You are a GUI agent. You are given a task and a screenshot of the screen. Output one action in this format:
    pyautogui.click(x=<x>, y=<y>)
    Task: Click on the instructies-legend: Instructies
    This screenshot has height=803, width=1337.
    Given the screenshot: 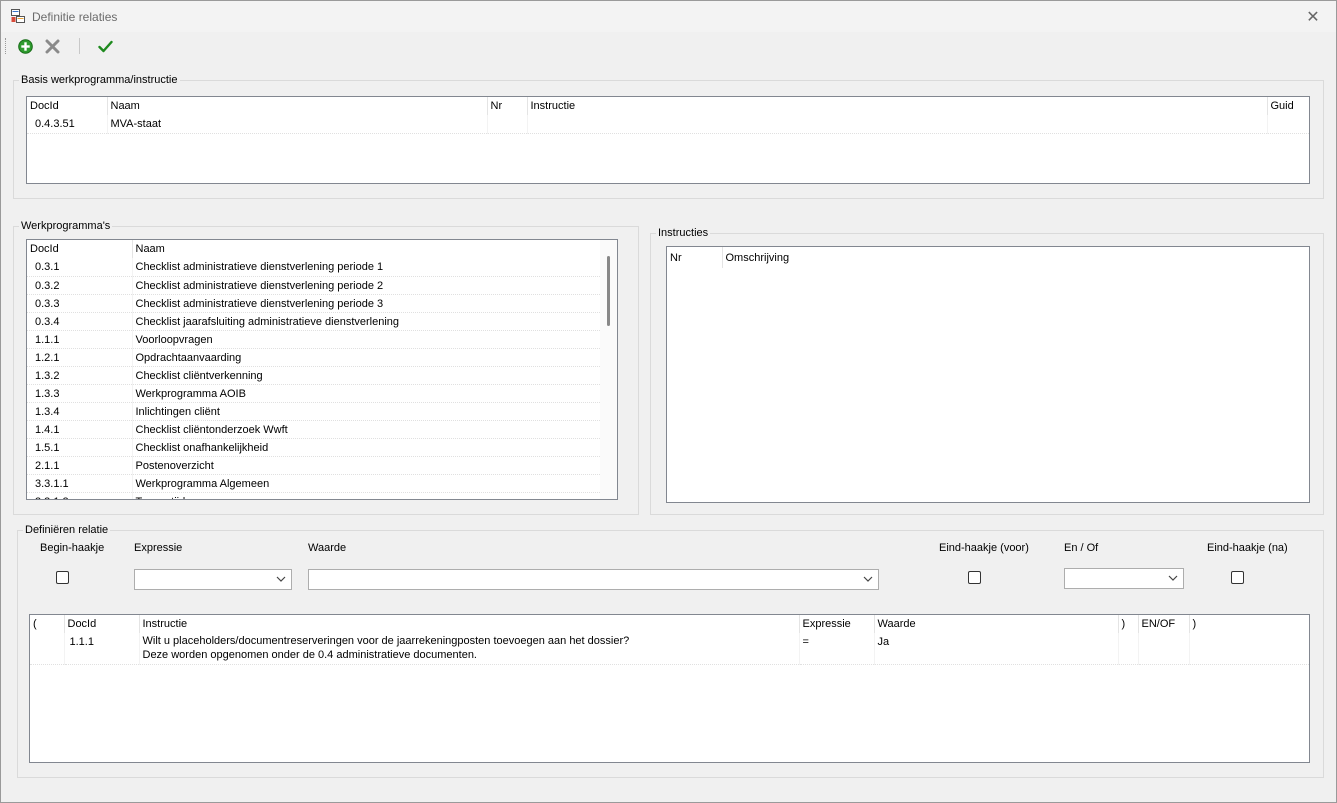 What is the action you would take?
    pyautogui.click(x=683, y=233)
    